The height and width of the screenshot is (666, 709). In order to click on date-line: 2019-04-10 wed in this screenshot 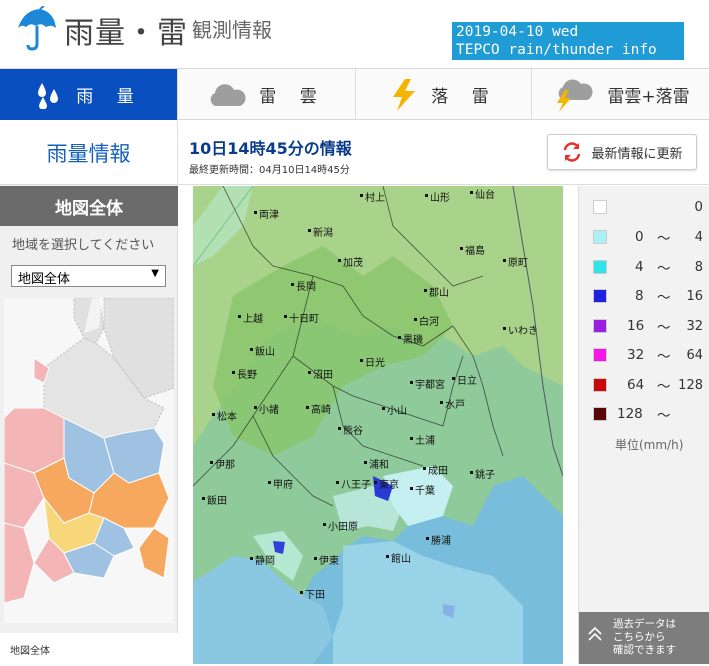, I will do `click(517, 32)`.